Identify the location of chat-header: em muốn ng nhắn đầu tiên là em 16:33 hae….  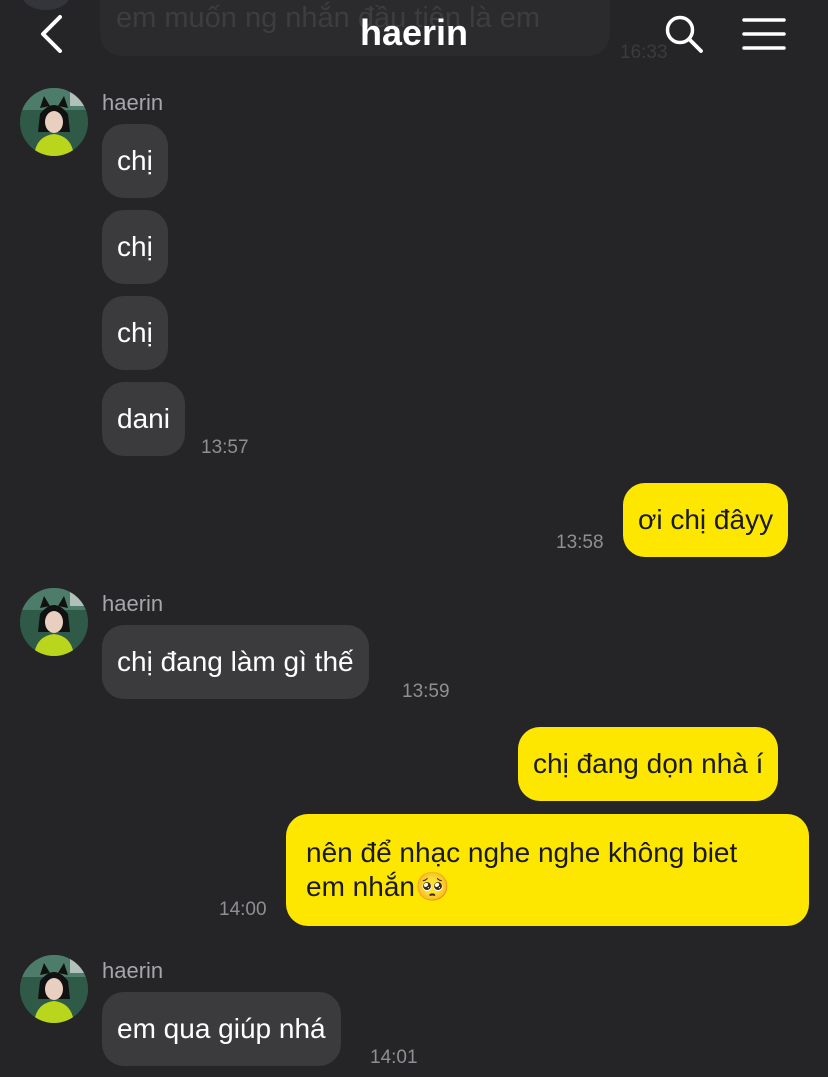
(414, 34).